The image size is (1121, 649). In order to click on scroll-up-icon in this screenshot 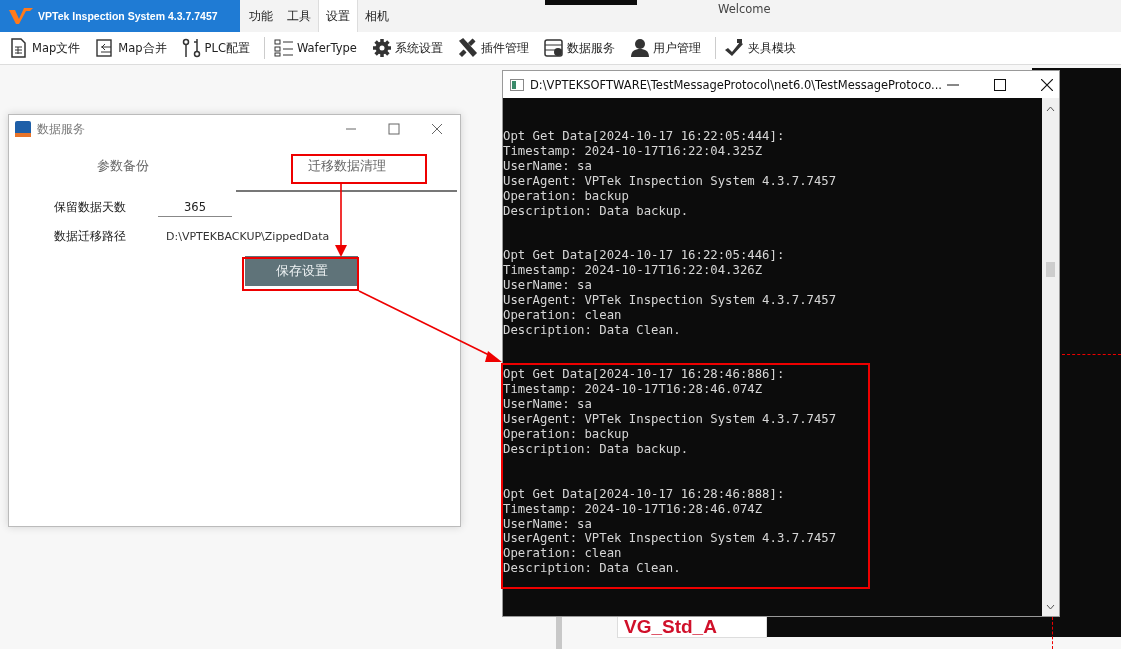, I will do `click(1050, 109)`.